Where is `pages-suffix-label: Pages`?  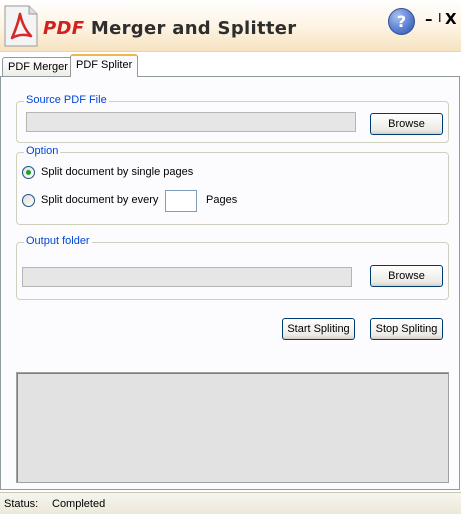
pages-suffix-label: Pages is located at coordinates (222, 200).